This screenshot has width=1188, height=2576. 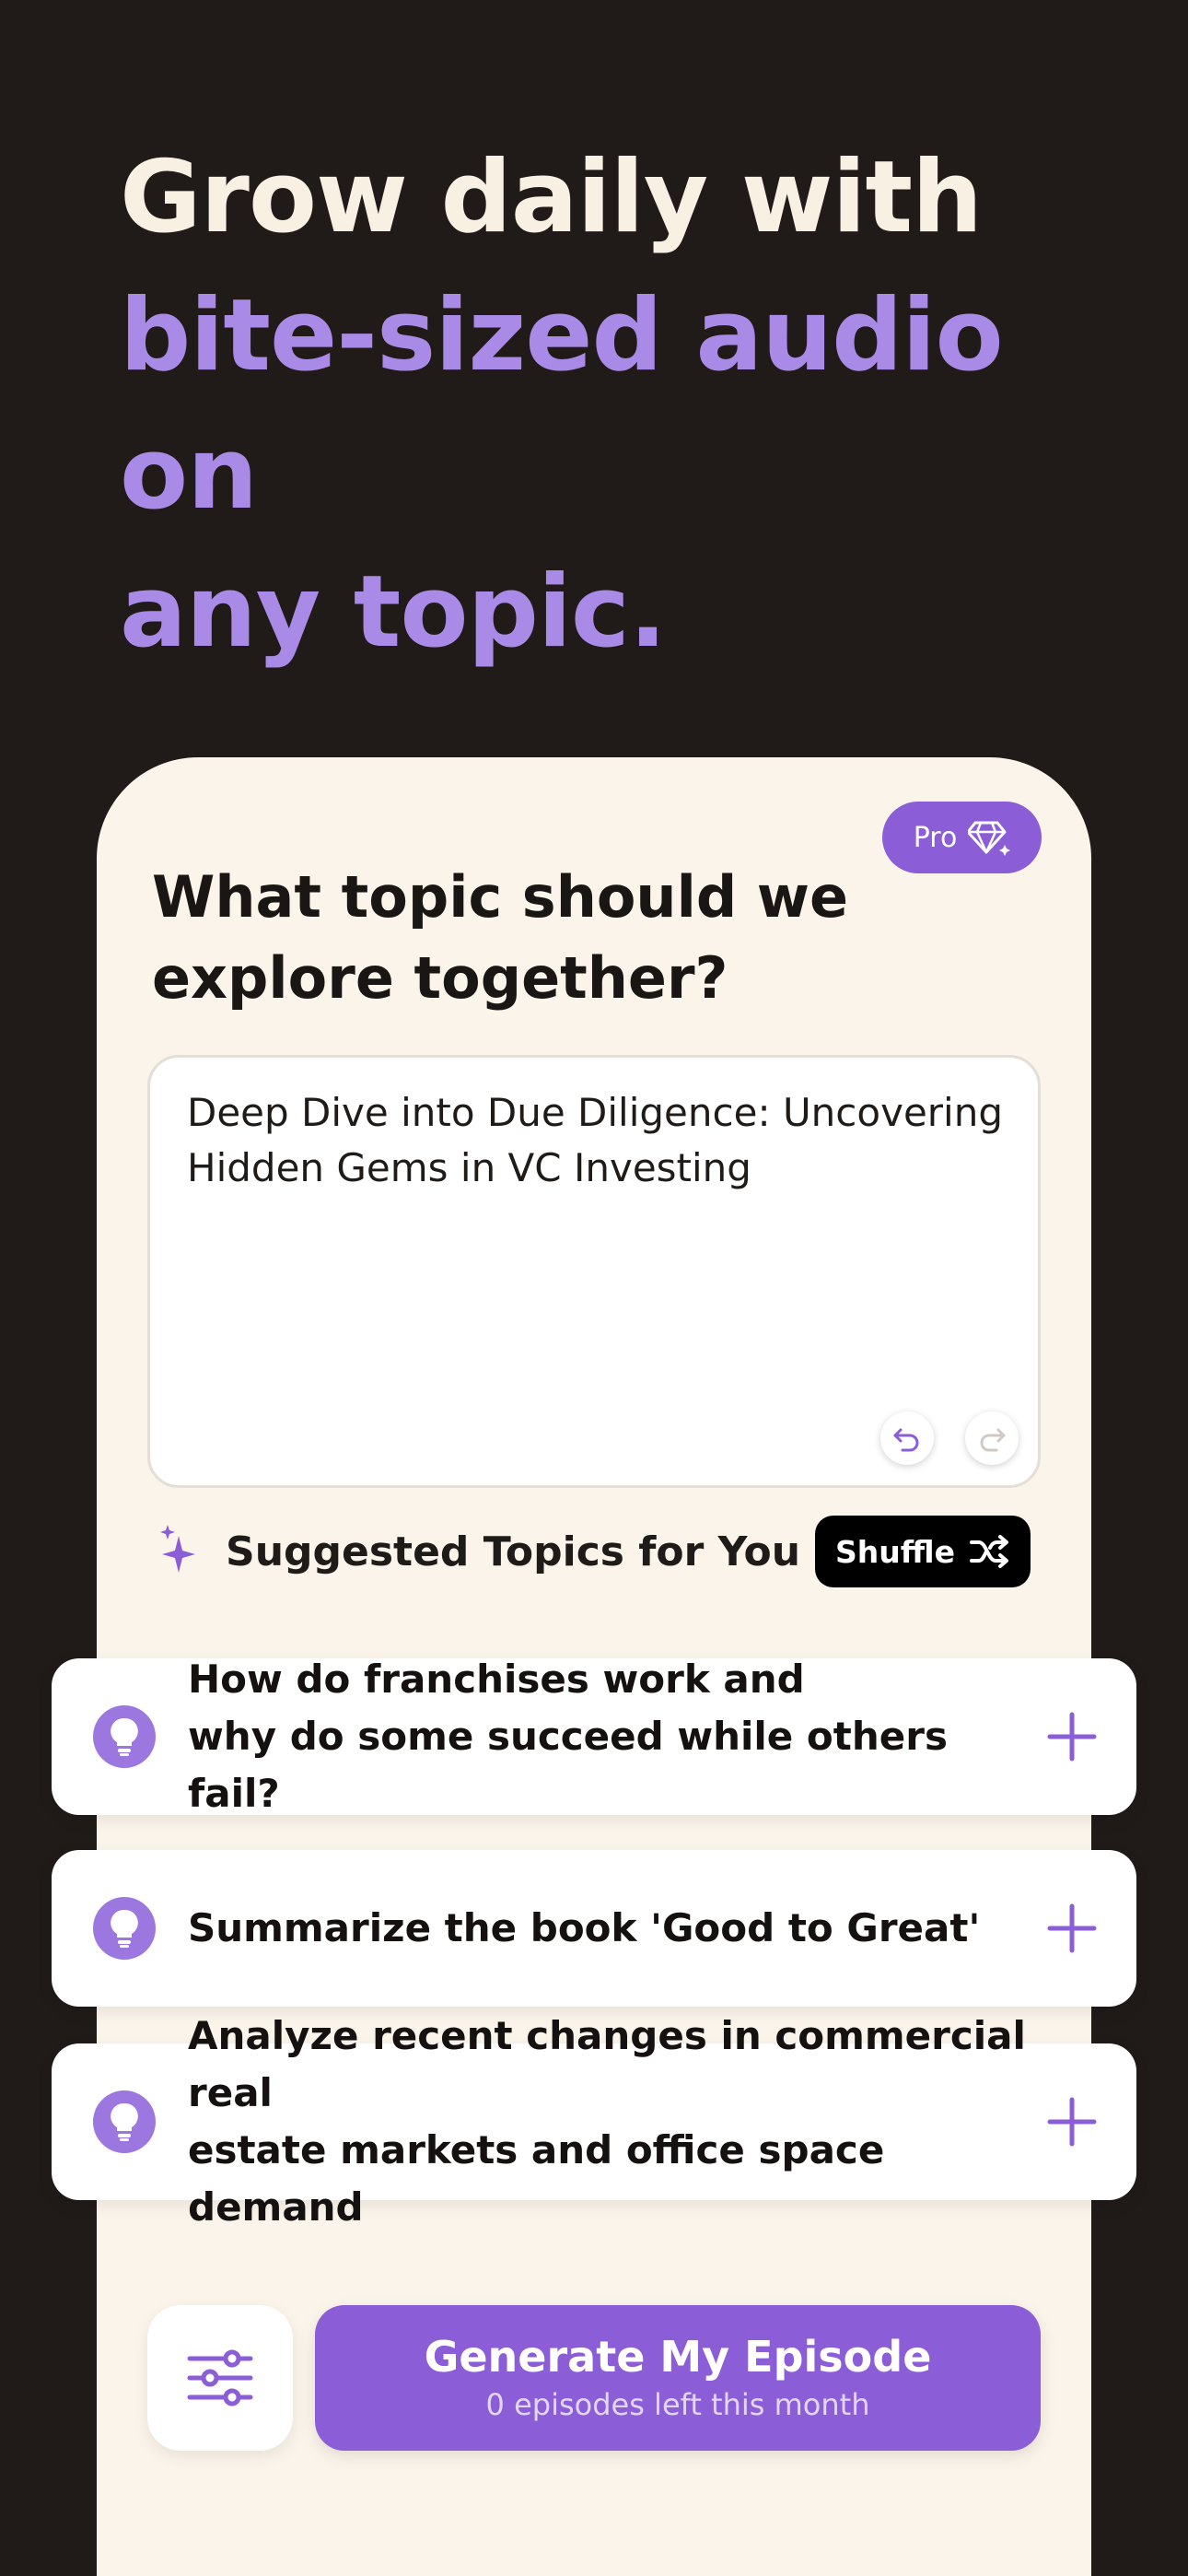 I want to click on undo-button, so click(x=907, y=1438).